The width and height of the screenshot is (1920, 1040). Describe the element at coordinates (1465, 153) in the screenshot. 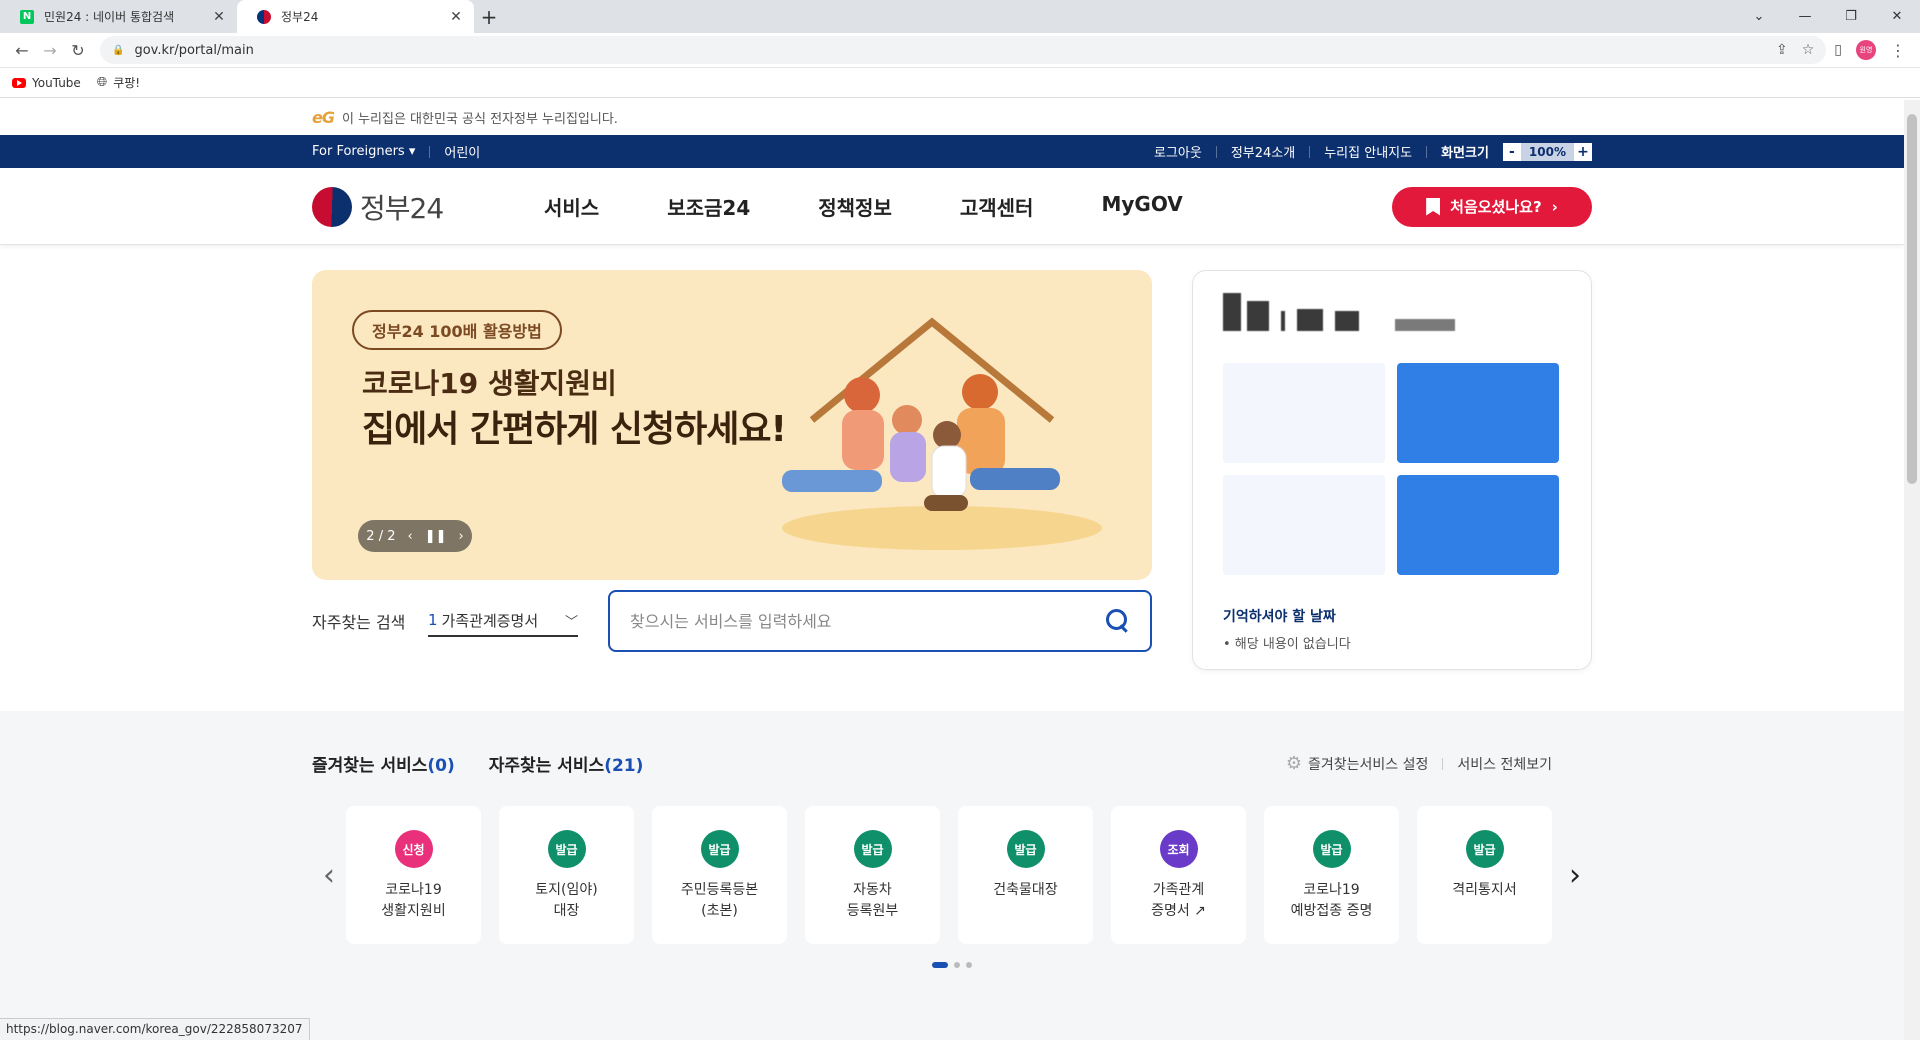

I see `zoom-label: 화면크기` at that location.